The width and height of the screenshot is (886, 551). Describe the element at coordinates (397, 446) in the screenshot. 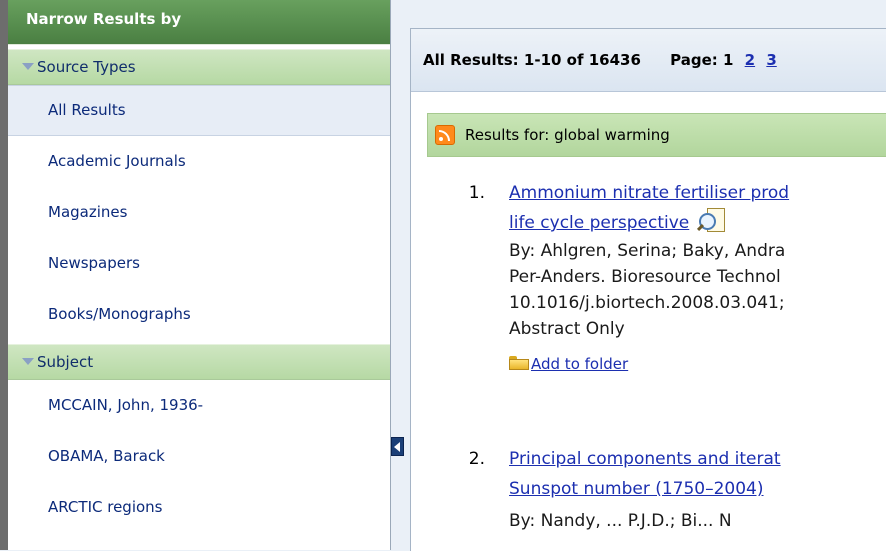

I see `collapse-sidebar-icon` at that location.